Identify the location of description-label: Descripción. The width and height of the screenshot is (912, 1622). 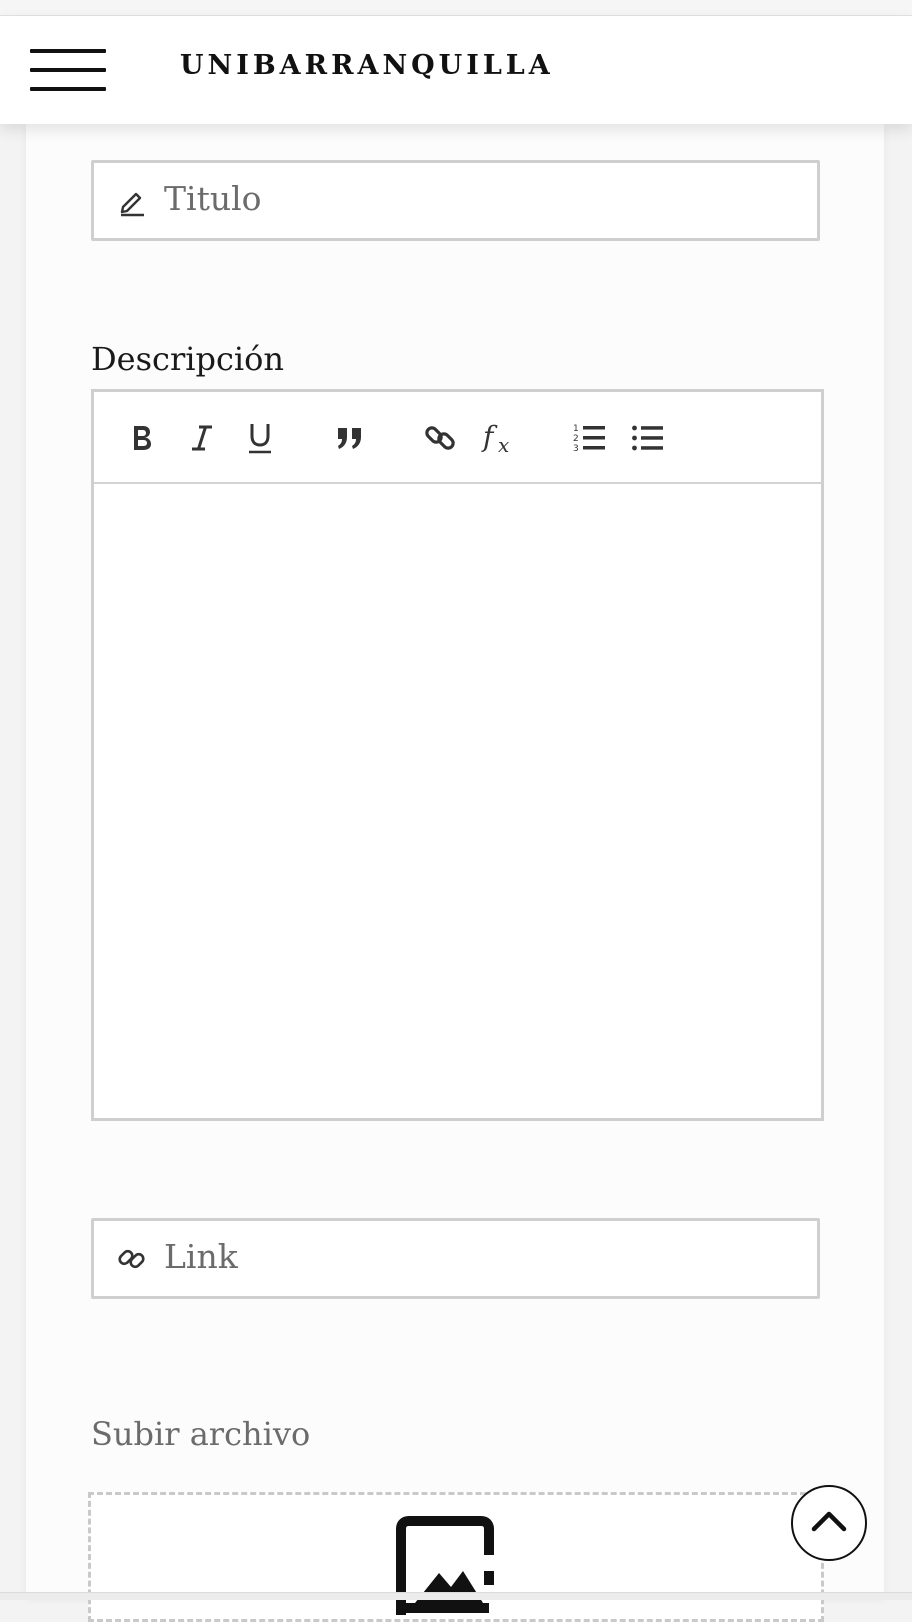
(187, 359).